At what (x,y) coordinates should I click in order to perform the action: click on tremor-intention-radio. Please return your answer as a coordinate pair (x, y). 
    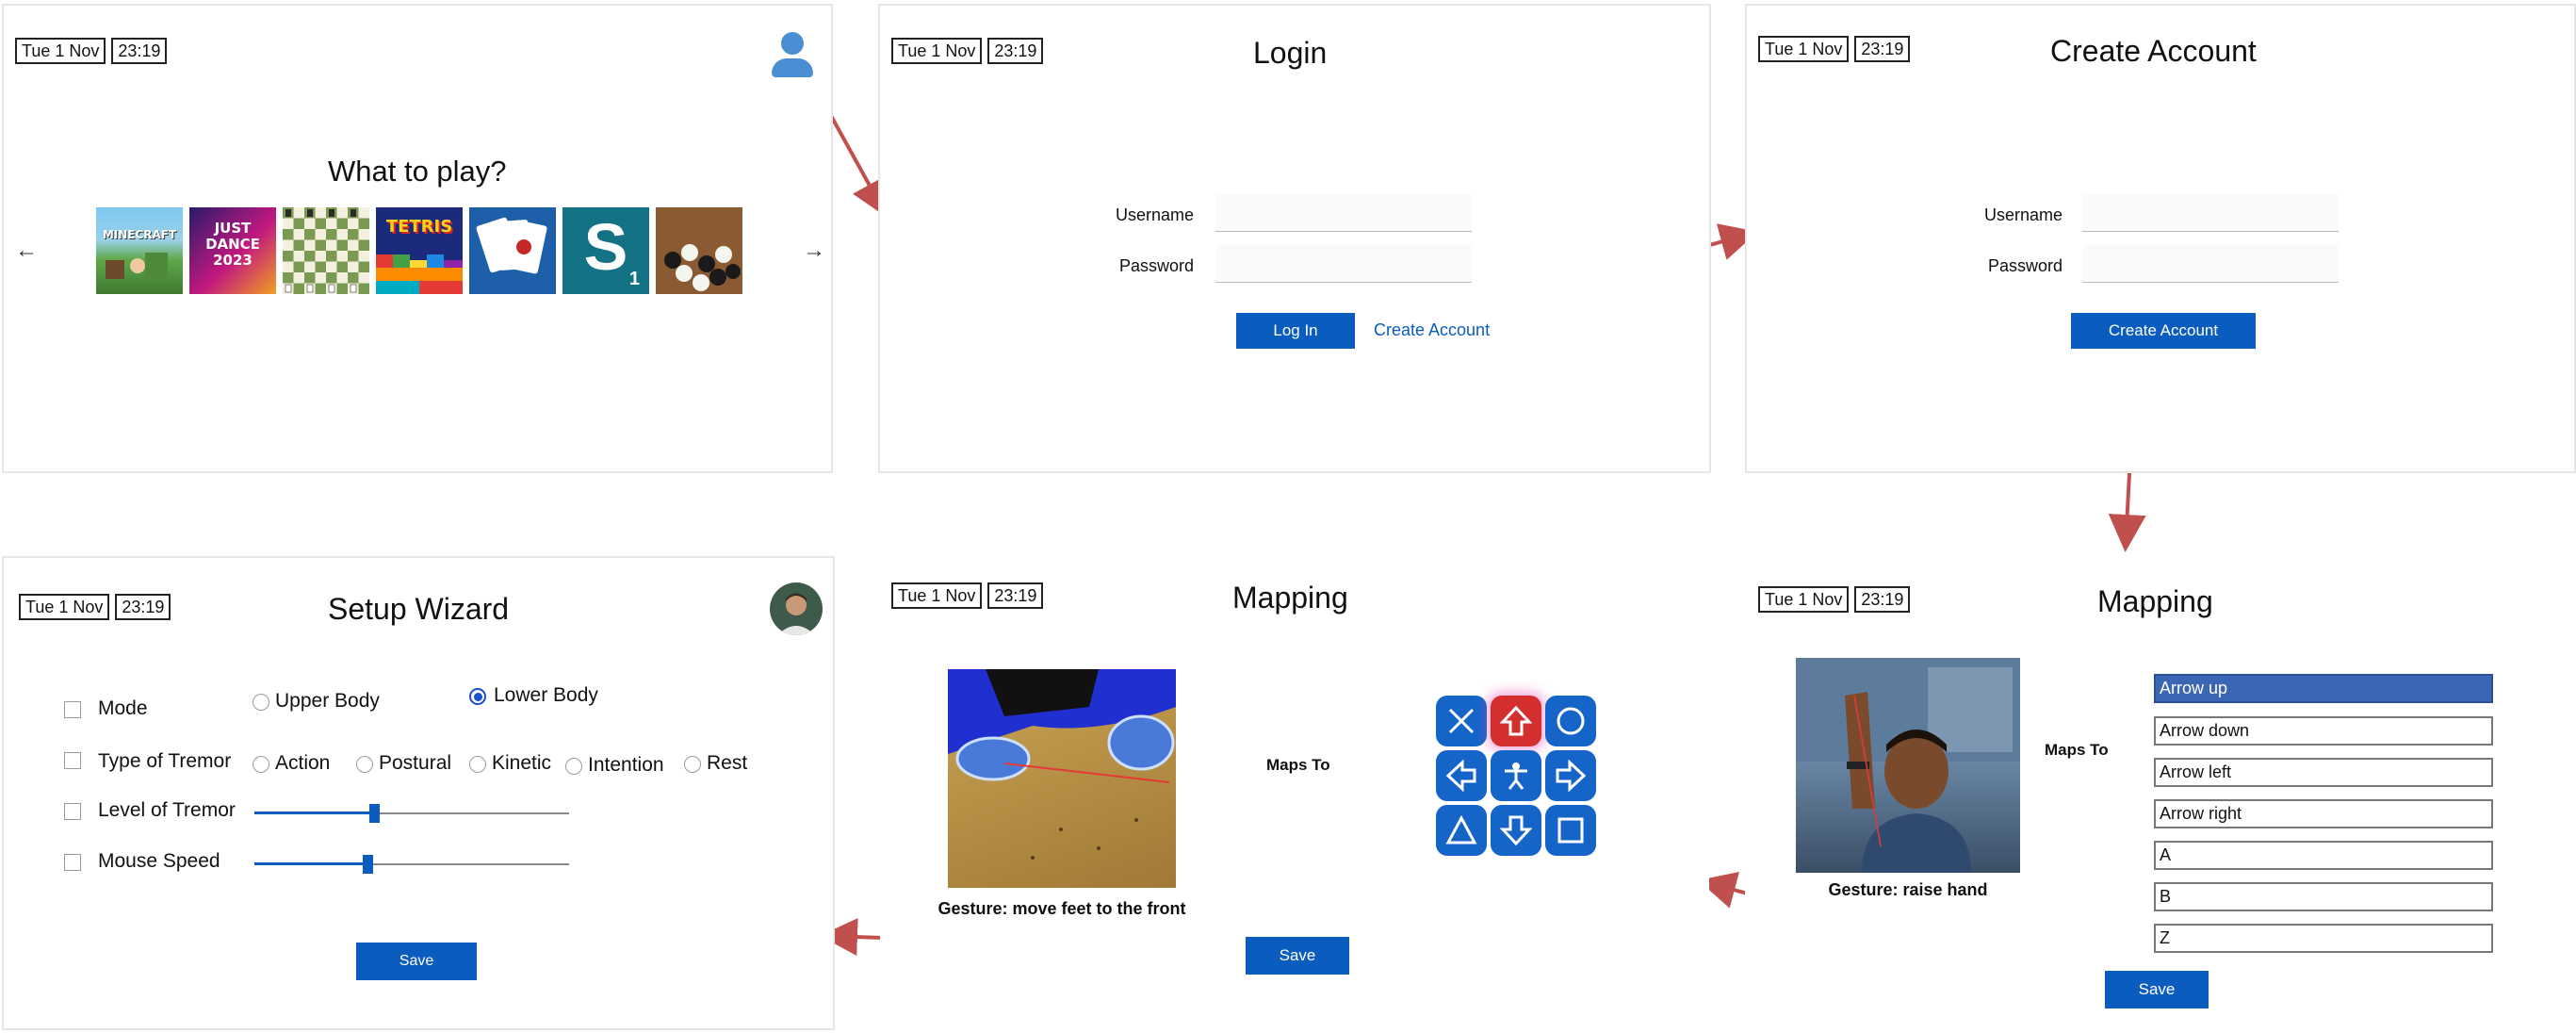
    Looking at the image, I should click on (573, 766).